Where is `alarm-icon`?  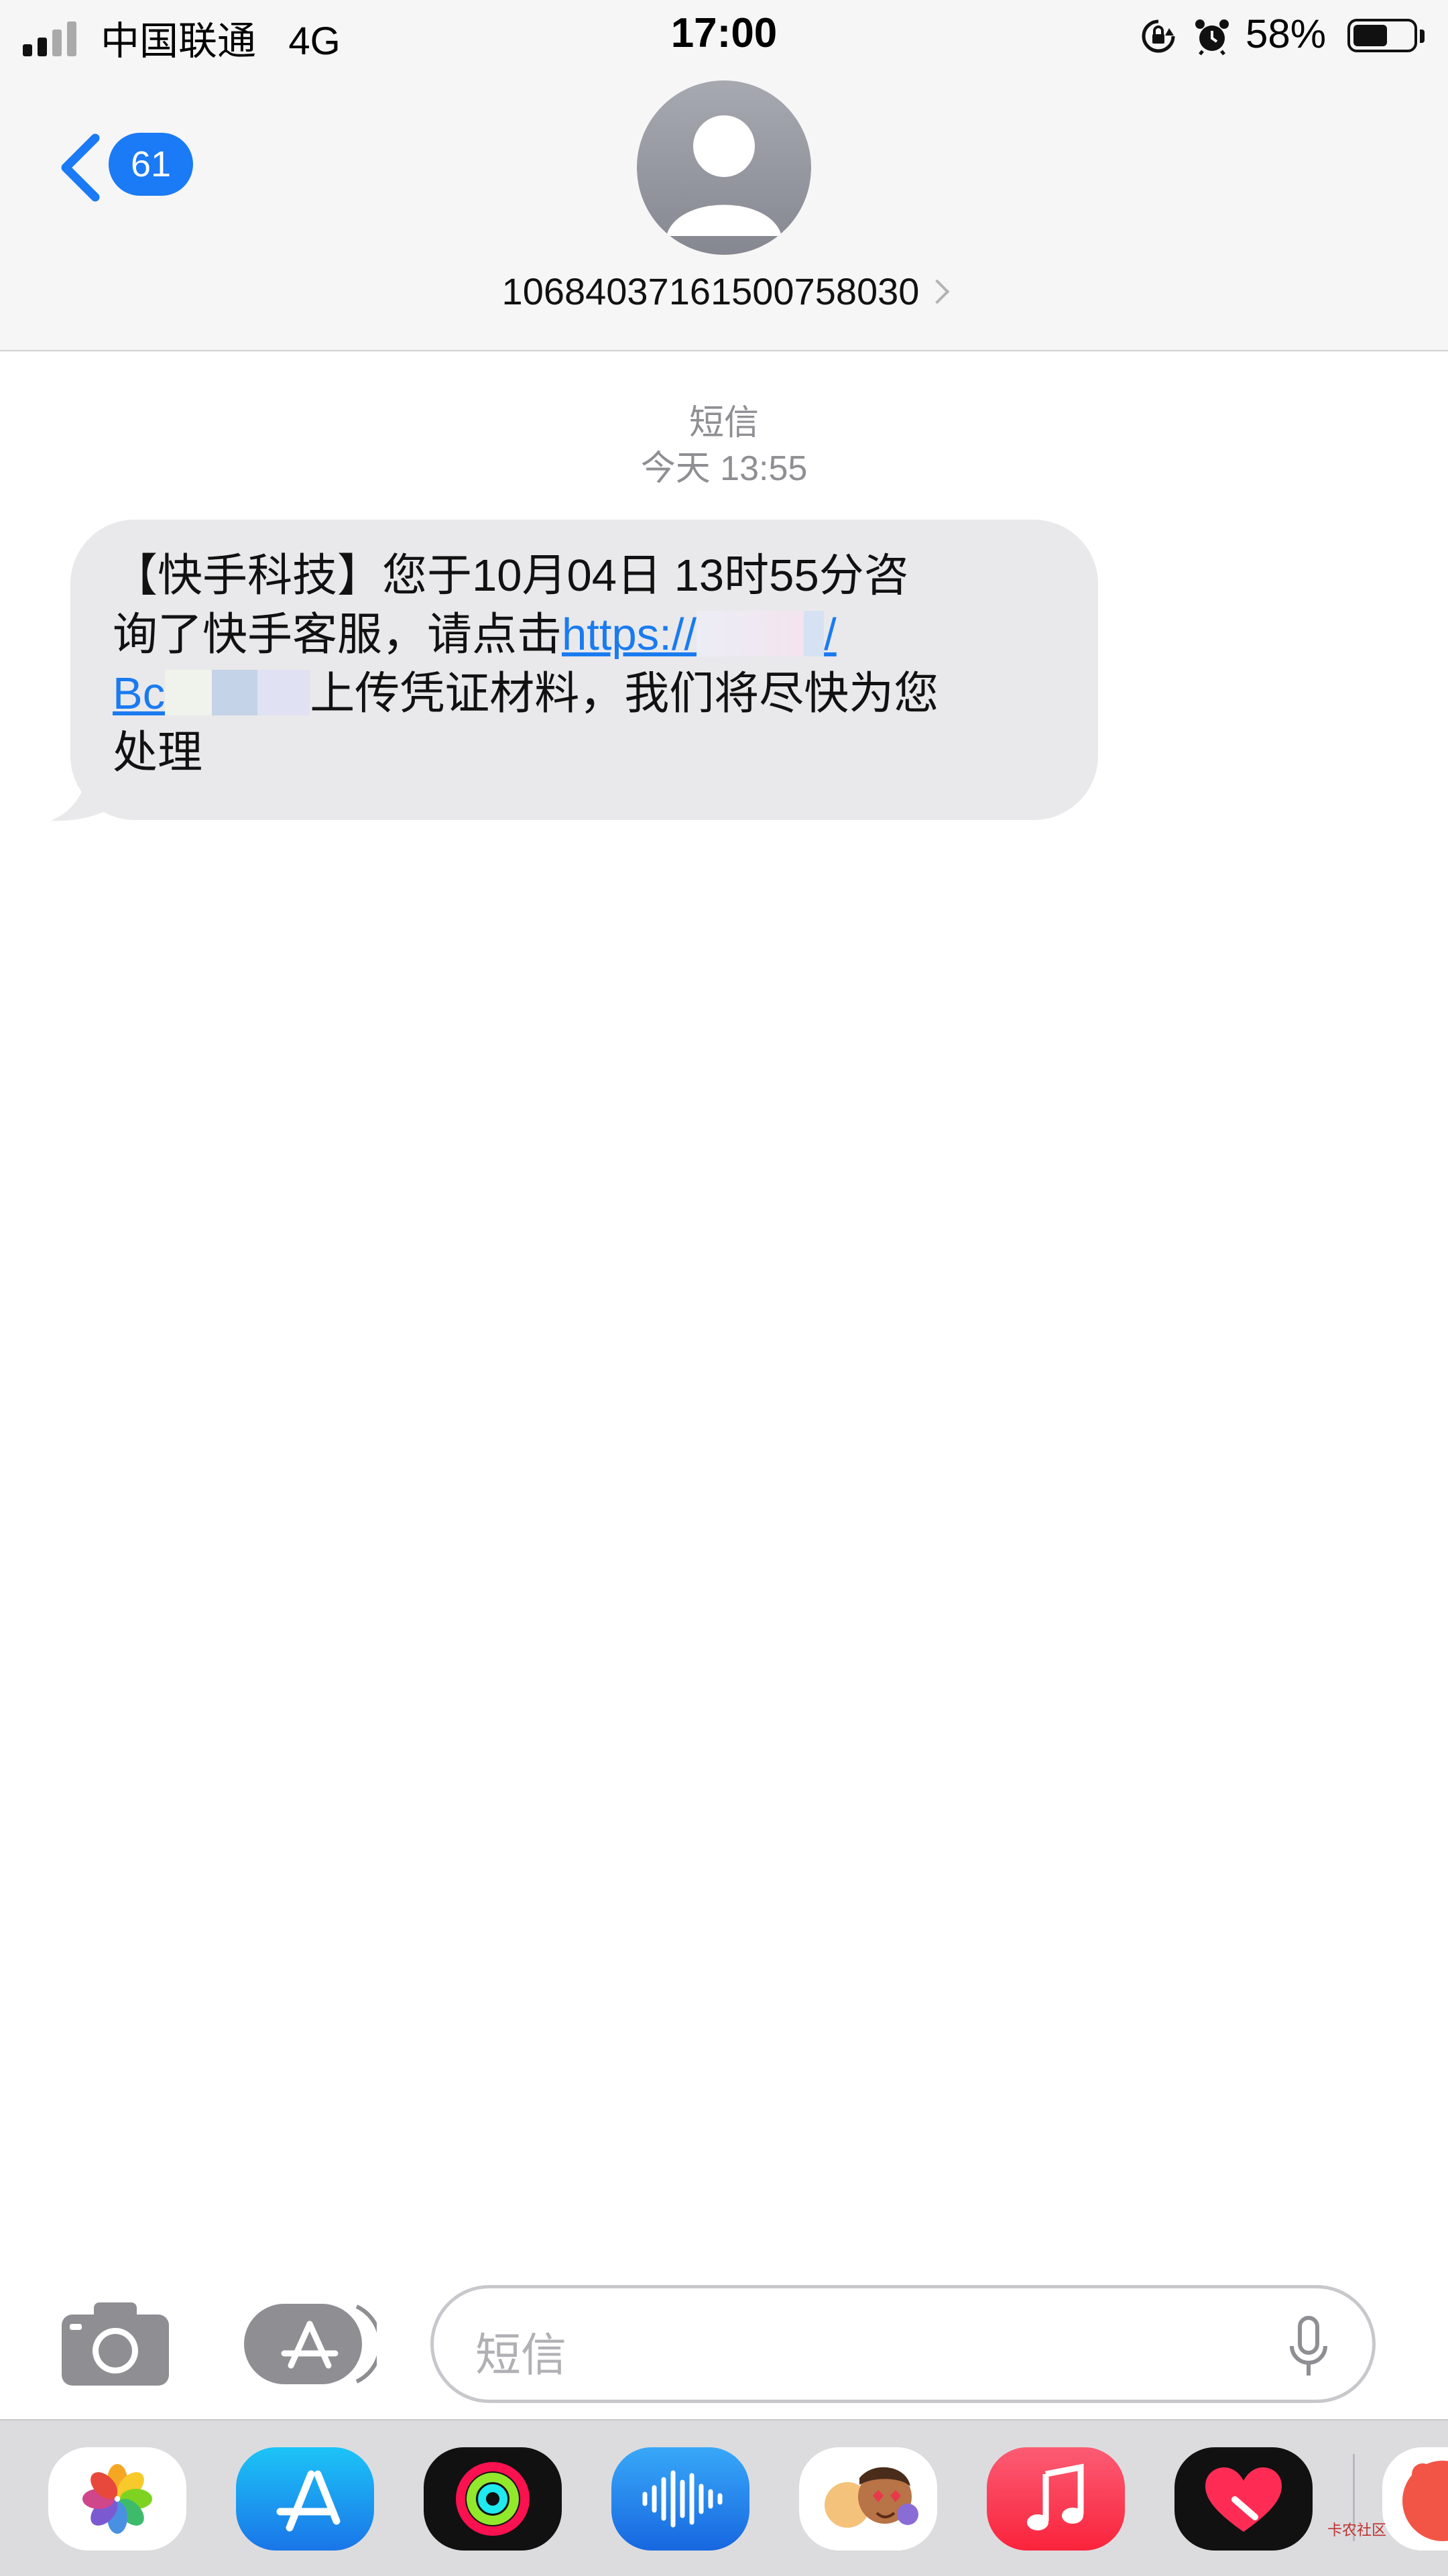 alarm-icon is located at coordinates (1212, 37).